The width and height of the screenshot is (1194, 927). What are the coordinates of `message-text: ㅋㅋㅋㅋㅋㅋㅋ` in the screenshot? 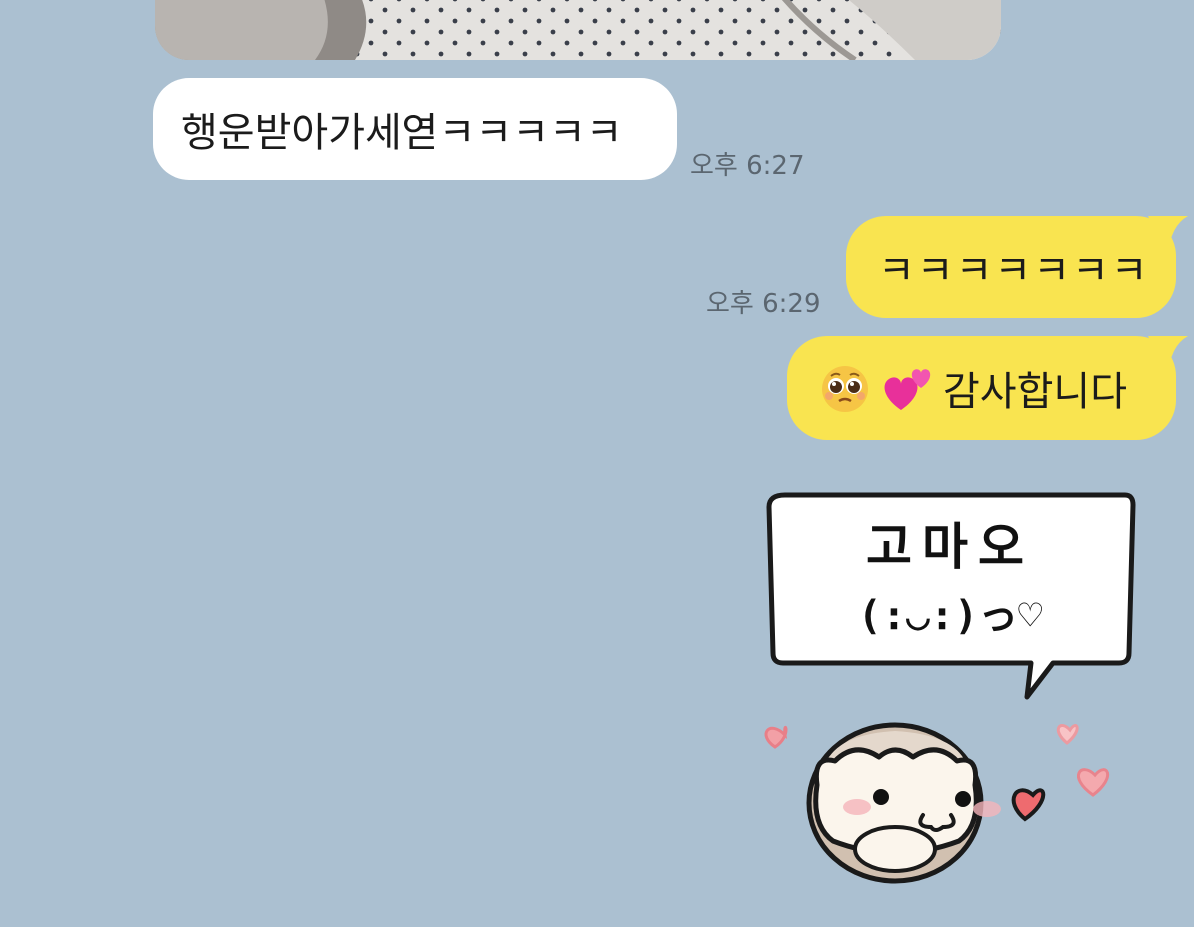 It's located at (1014, 271).